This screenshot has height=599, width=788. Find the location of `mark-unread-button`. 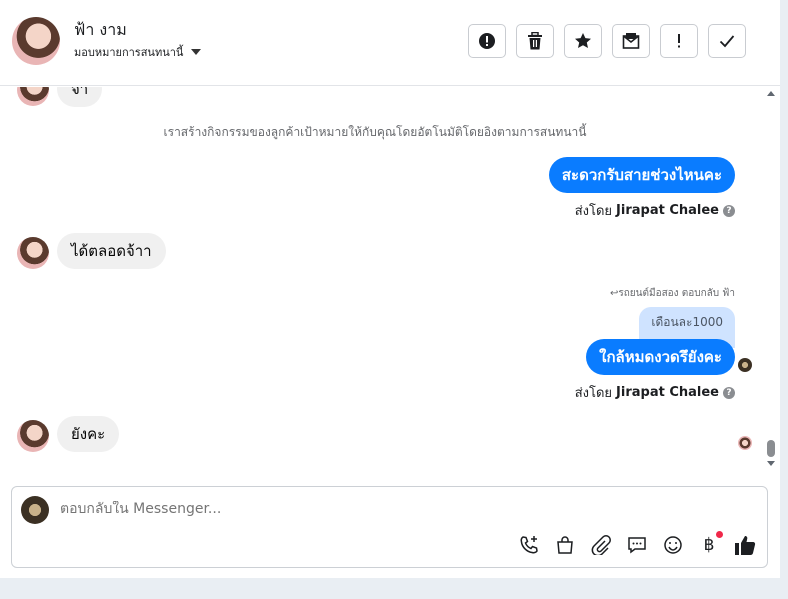

mark-unread-button is located at coordinates (631, 41).